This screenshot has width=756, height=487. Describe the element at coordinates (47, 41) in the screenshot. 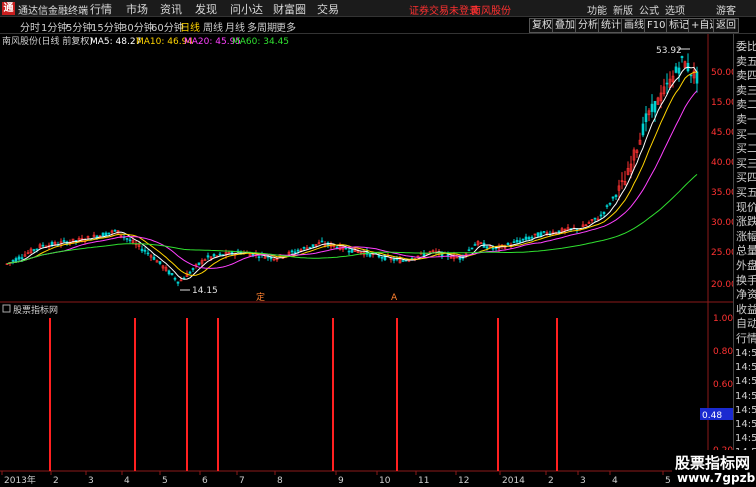

I see `chart-title: 南风股份(日线 前复权)` at that location.